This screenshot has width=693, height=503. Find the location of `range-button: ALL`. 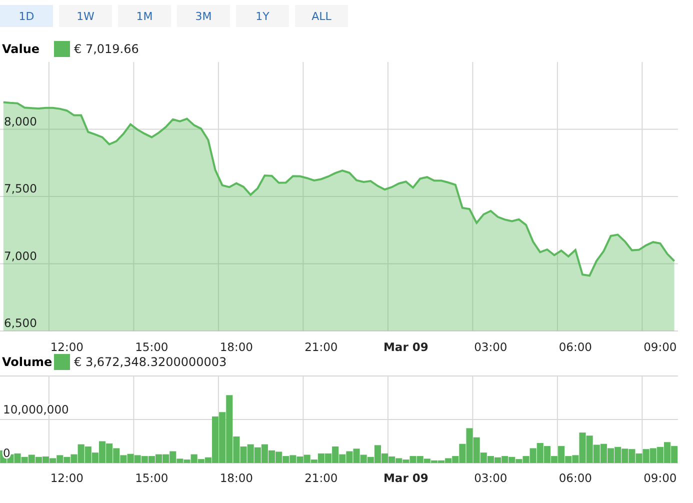

range-button: ALL is located at coordinates (321, 16).